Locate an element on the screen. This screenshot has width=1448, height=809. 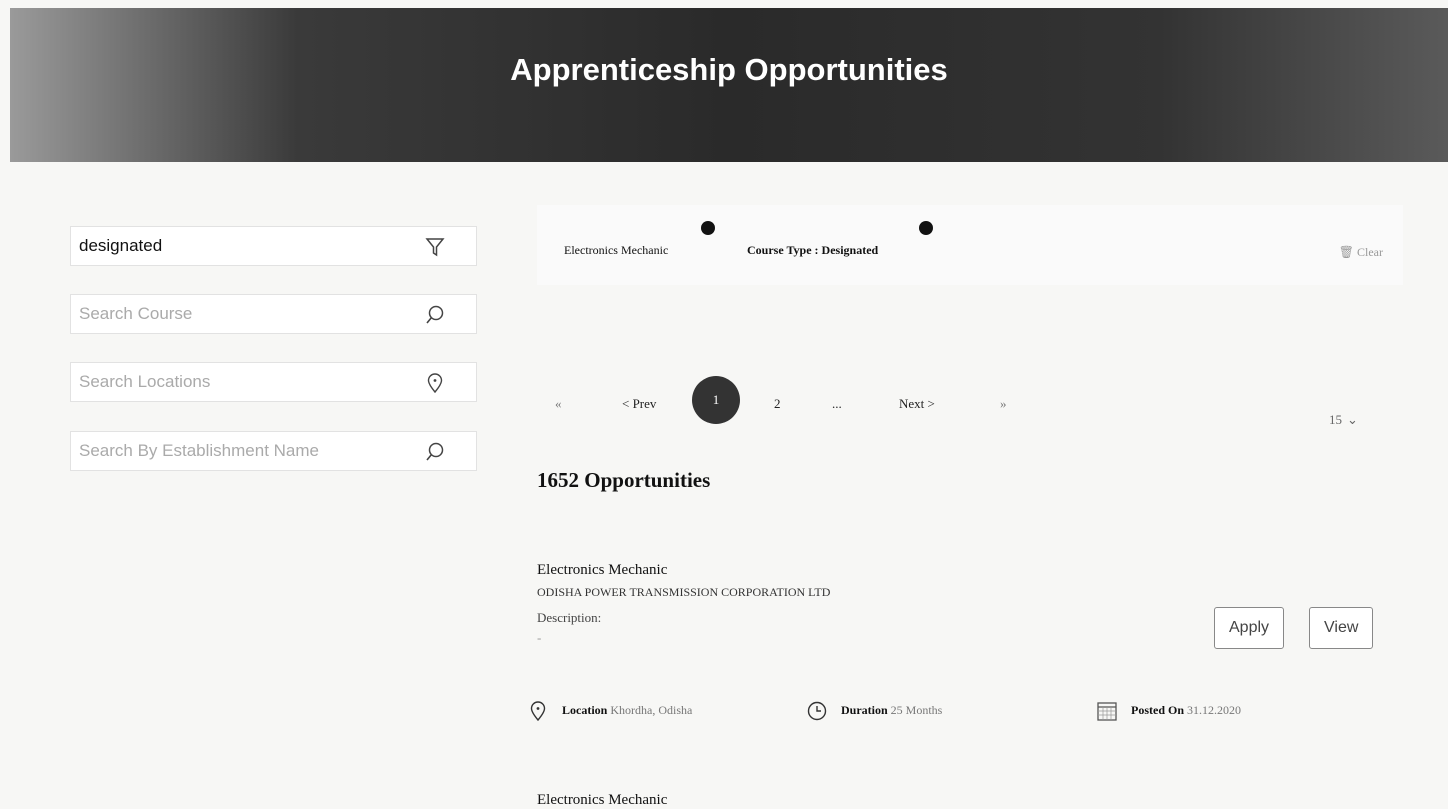
result-card: Electronics Mechanic is located at coordinates (970, 800).